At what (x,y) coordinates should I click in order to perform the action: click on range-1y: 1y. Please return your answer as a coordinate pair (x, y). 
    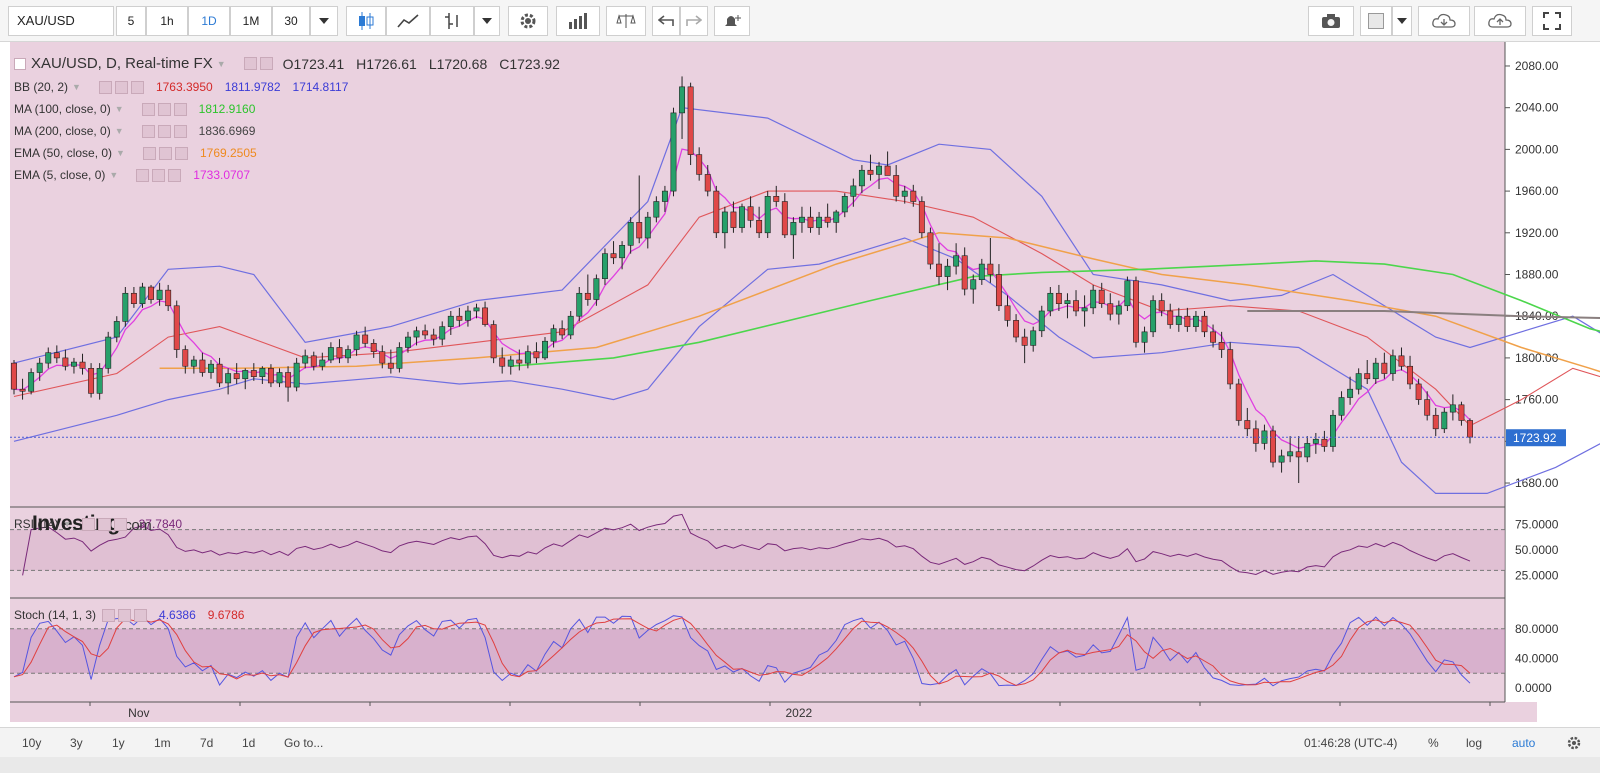
    Looking at the image, I should click on (118, 743).